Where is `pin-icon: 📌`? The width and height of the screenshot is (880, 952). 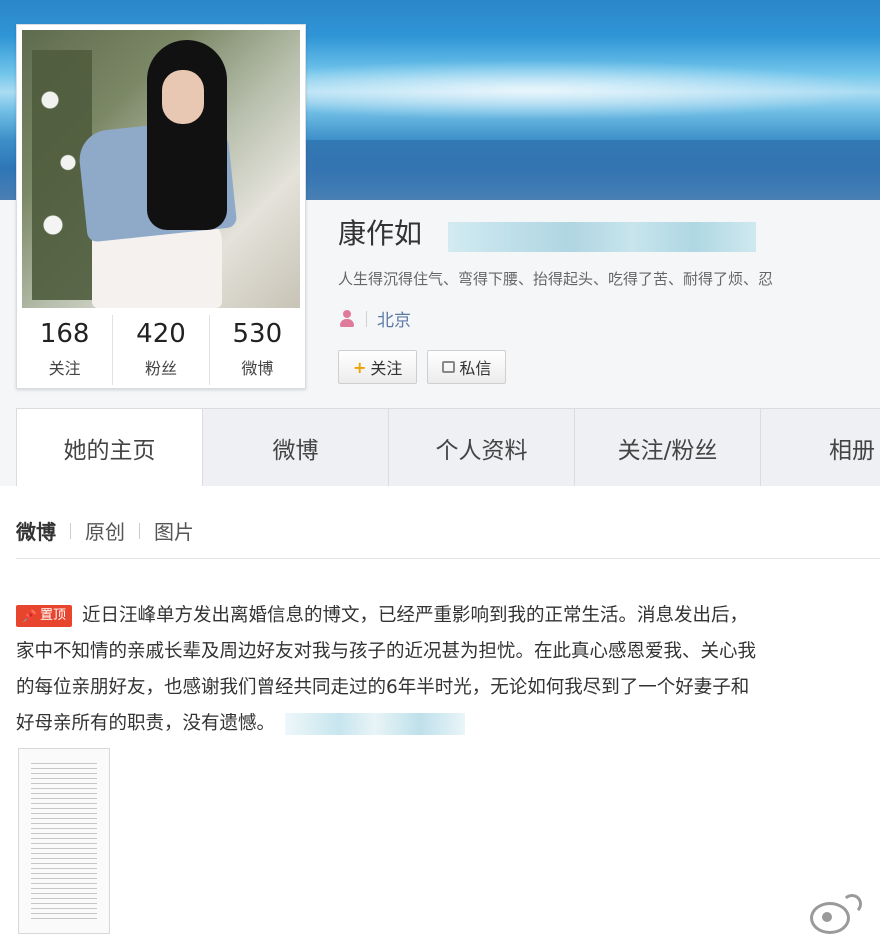 pin-icon: 📌 is located at coordinates (29, 616).